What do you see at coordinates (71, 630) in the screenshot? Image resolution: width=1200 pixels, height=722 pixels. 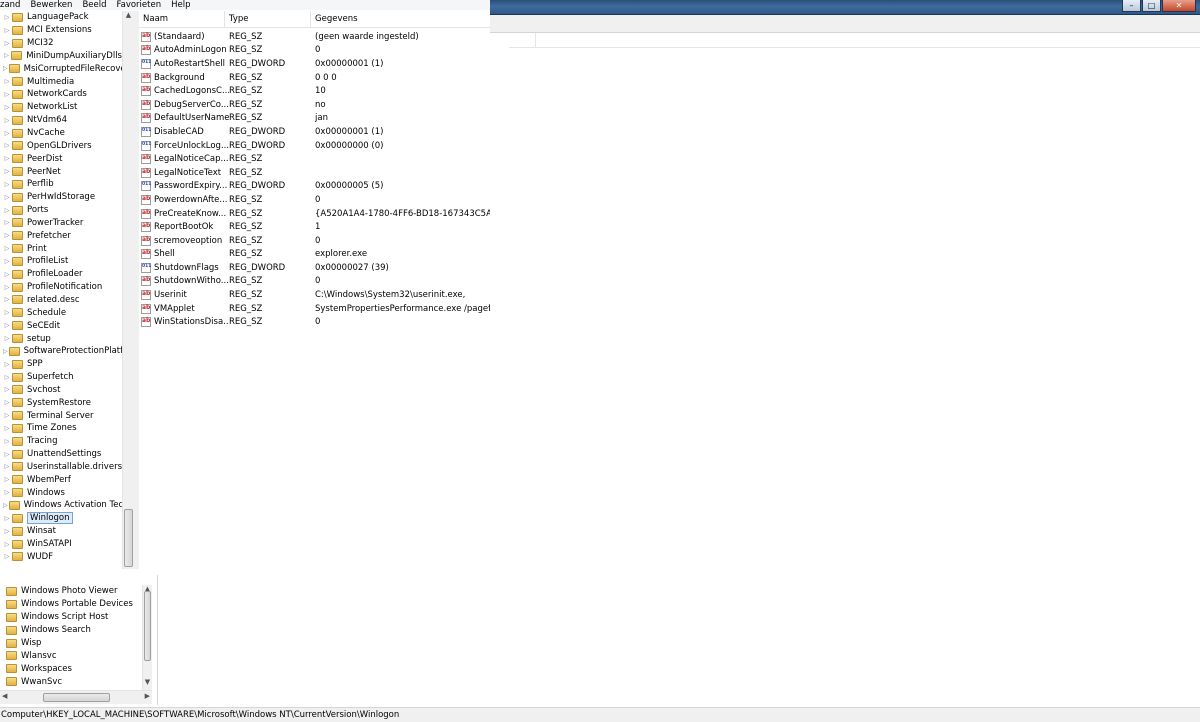 I see `tree-item: Windows Search` at bounding box center [71, 630].